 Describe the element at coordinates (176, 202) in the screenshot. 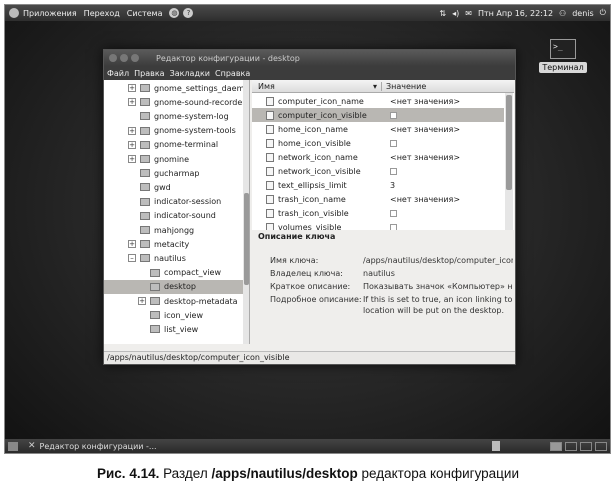

I see `tree-item: indicator-session` at that location.